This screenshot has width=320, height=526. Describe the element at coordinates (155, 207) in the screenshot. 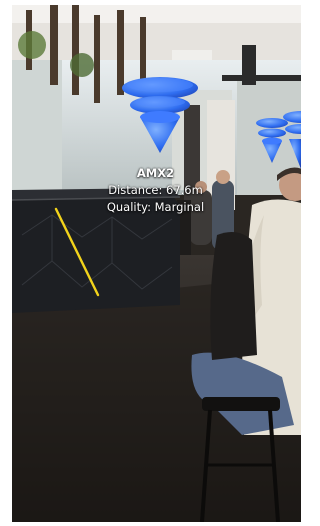

I see `access-point-quality: Quality: Marginal` at that location.